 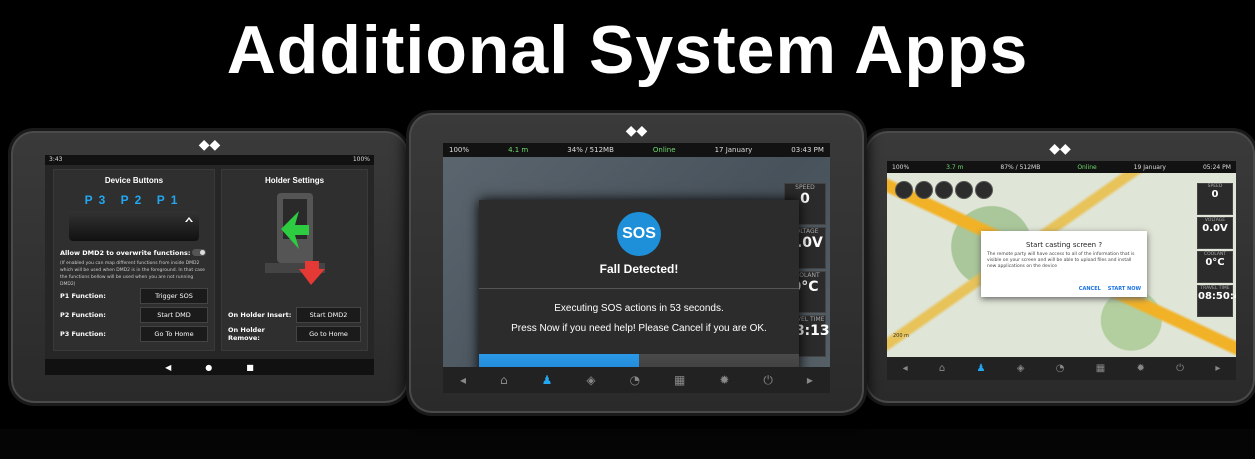 I want to click on cast-cancel-button: CANCEL, so click(x=1090, y=289).